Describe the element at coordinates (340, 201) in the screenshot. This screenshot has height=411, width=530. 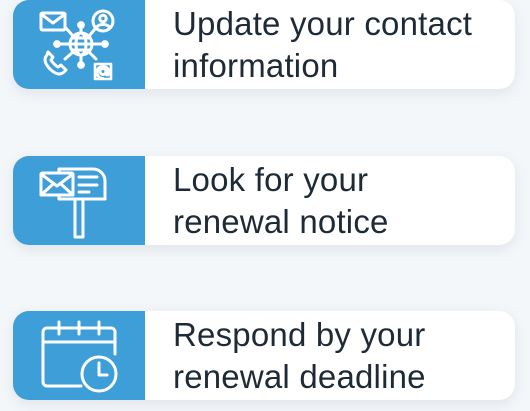
I see `step-text: Look for your renewal notice` at that location.